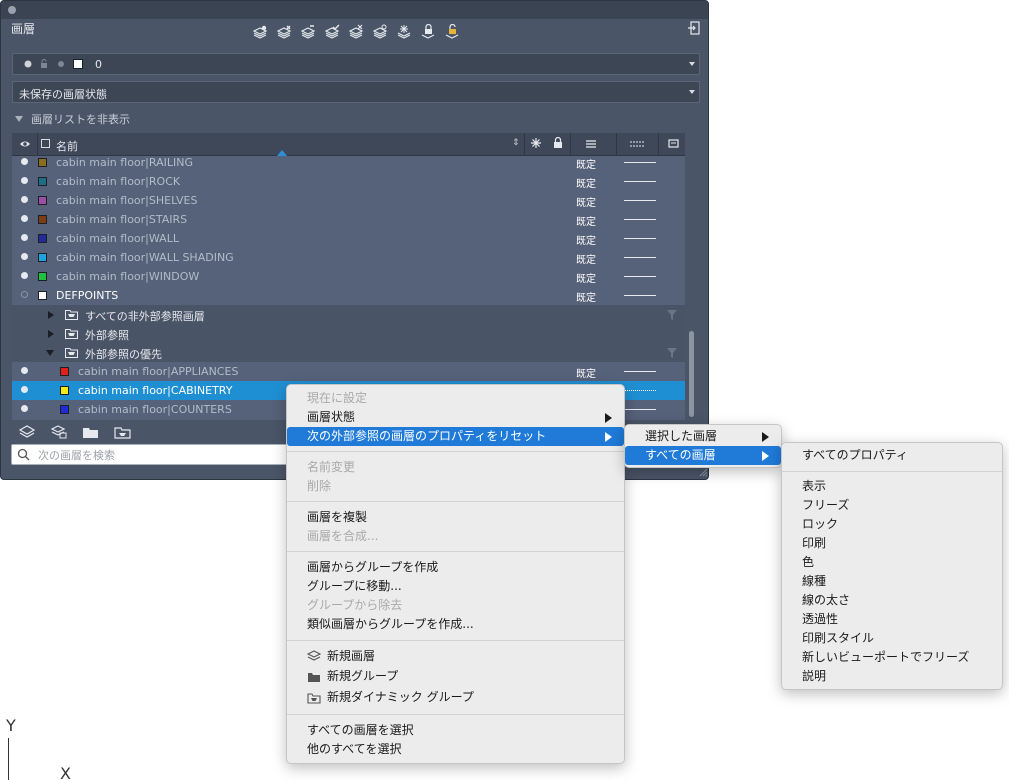 The image size is (1009, 780). I want to click on table-row: cabin main floor|WALL 既定, so click(348, 238).